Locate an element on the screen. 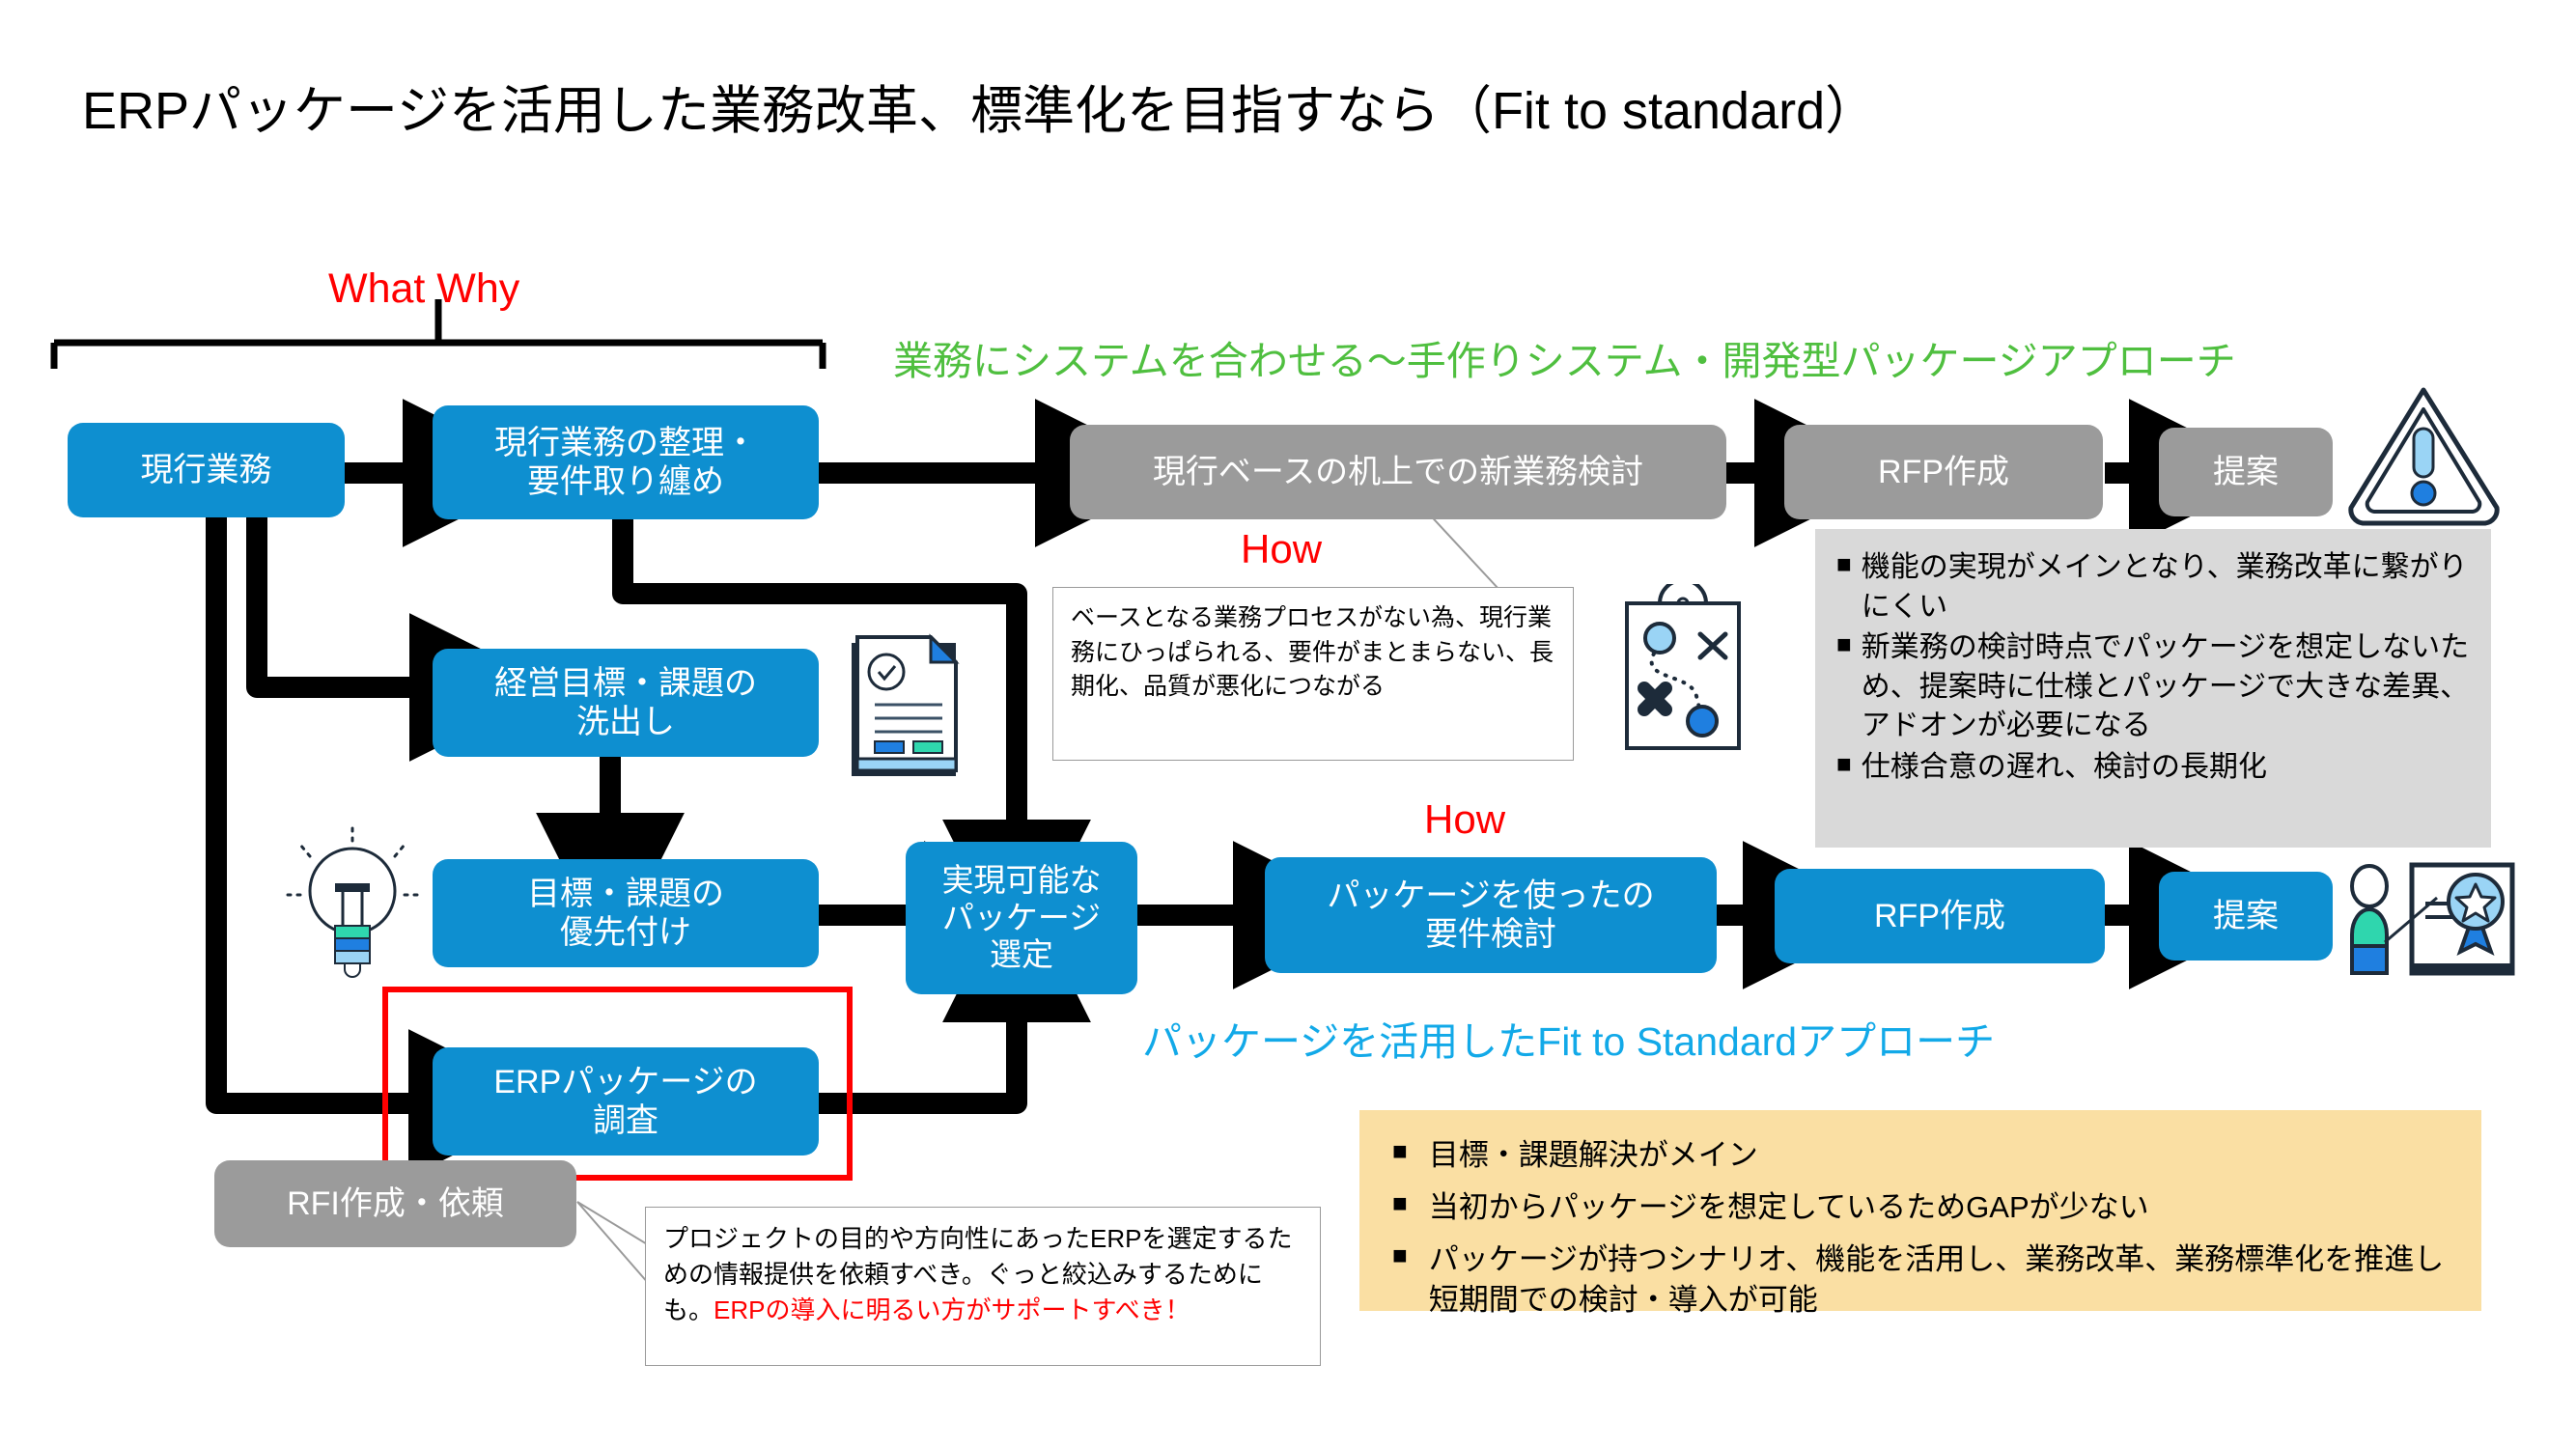 The width and height of the screenshot is (2576, 1448). label-how-mid: How is located at coordinates (1465, 819).